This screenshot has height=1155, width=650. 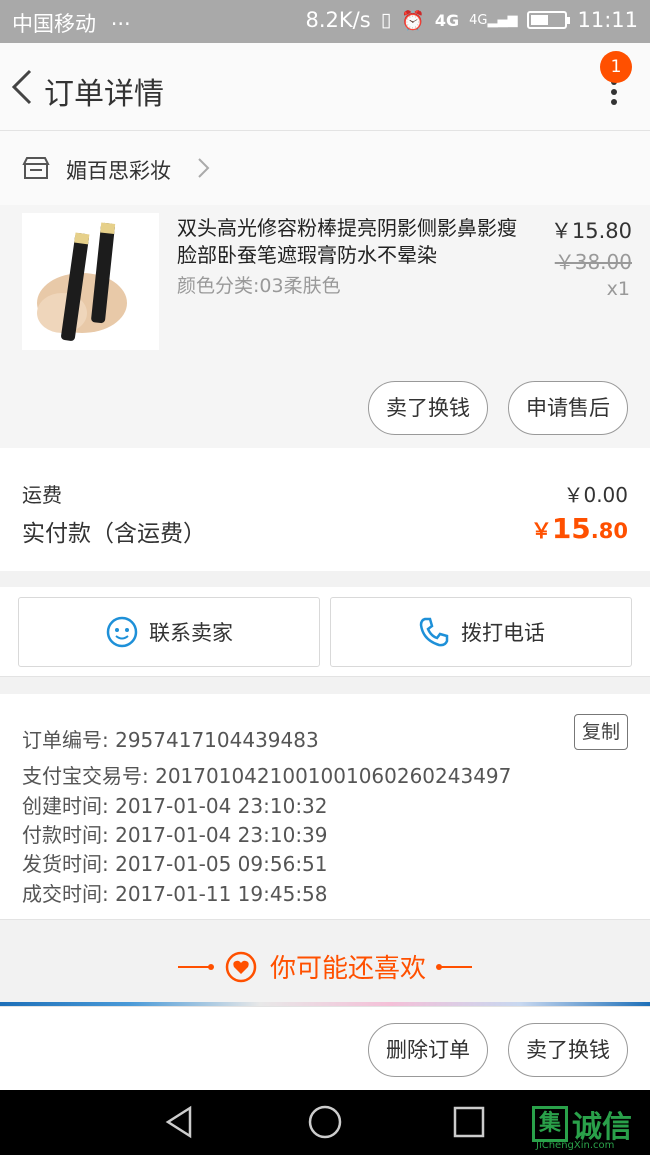 What do you see at coordinates (428, 408) in the screenshot?
I see `sell-for-cash-button: 卖了换钱` at bounding box center [428, 408].